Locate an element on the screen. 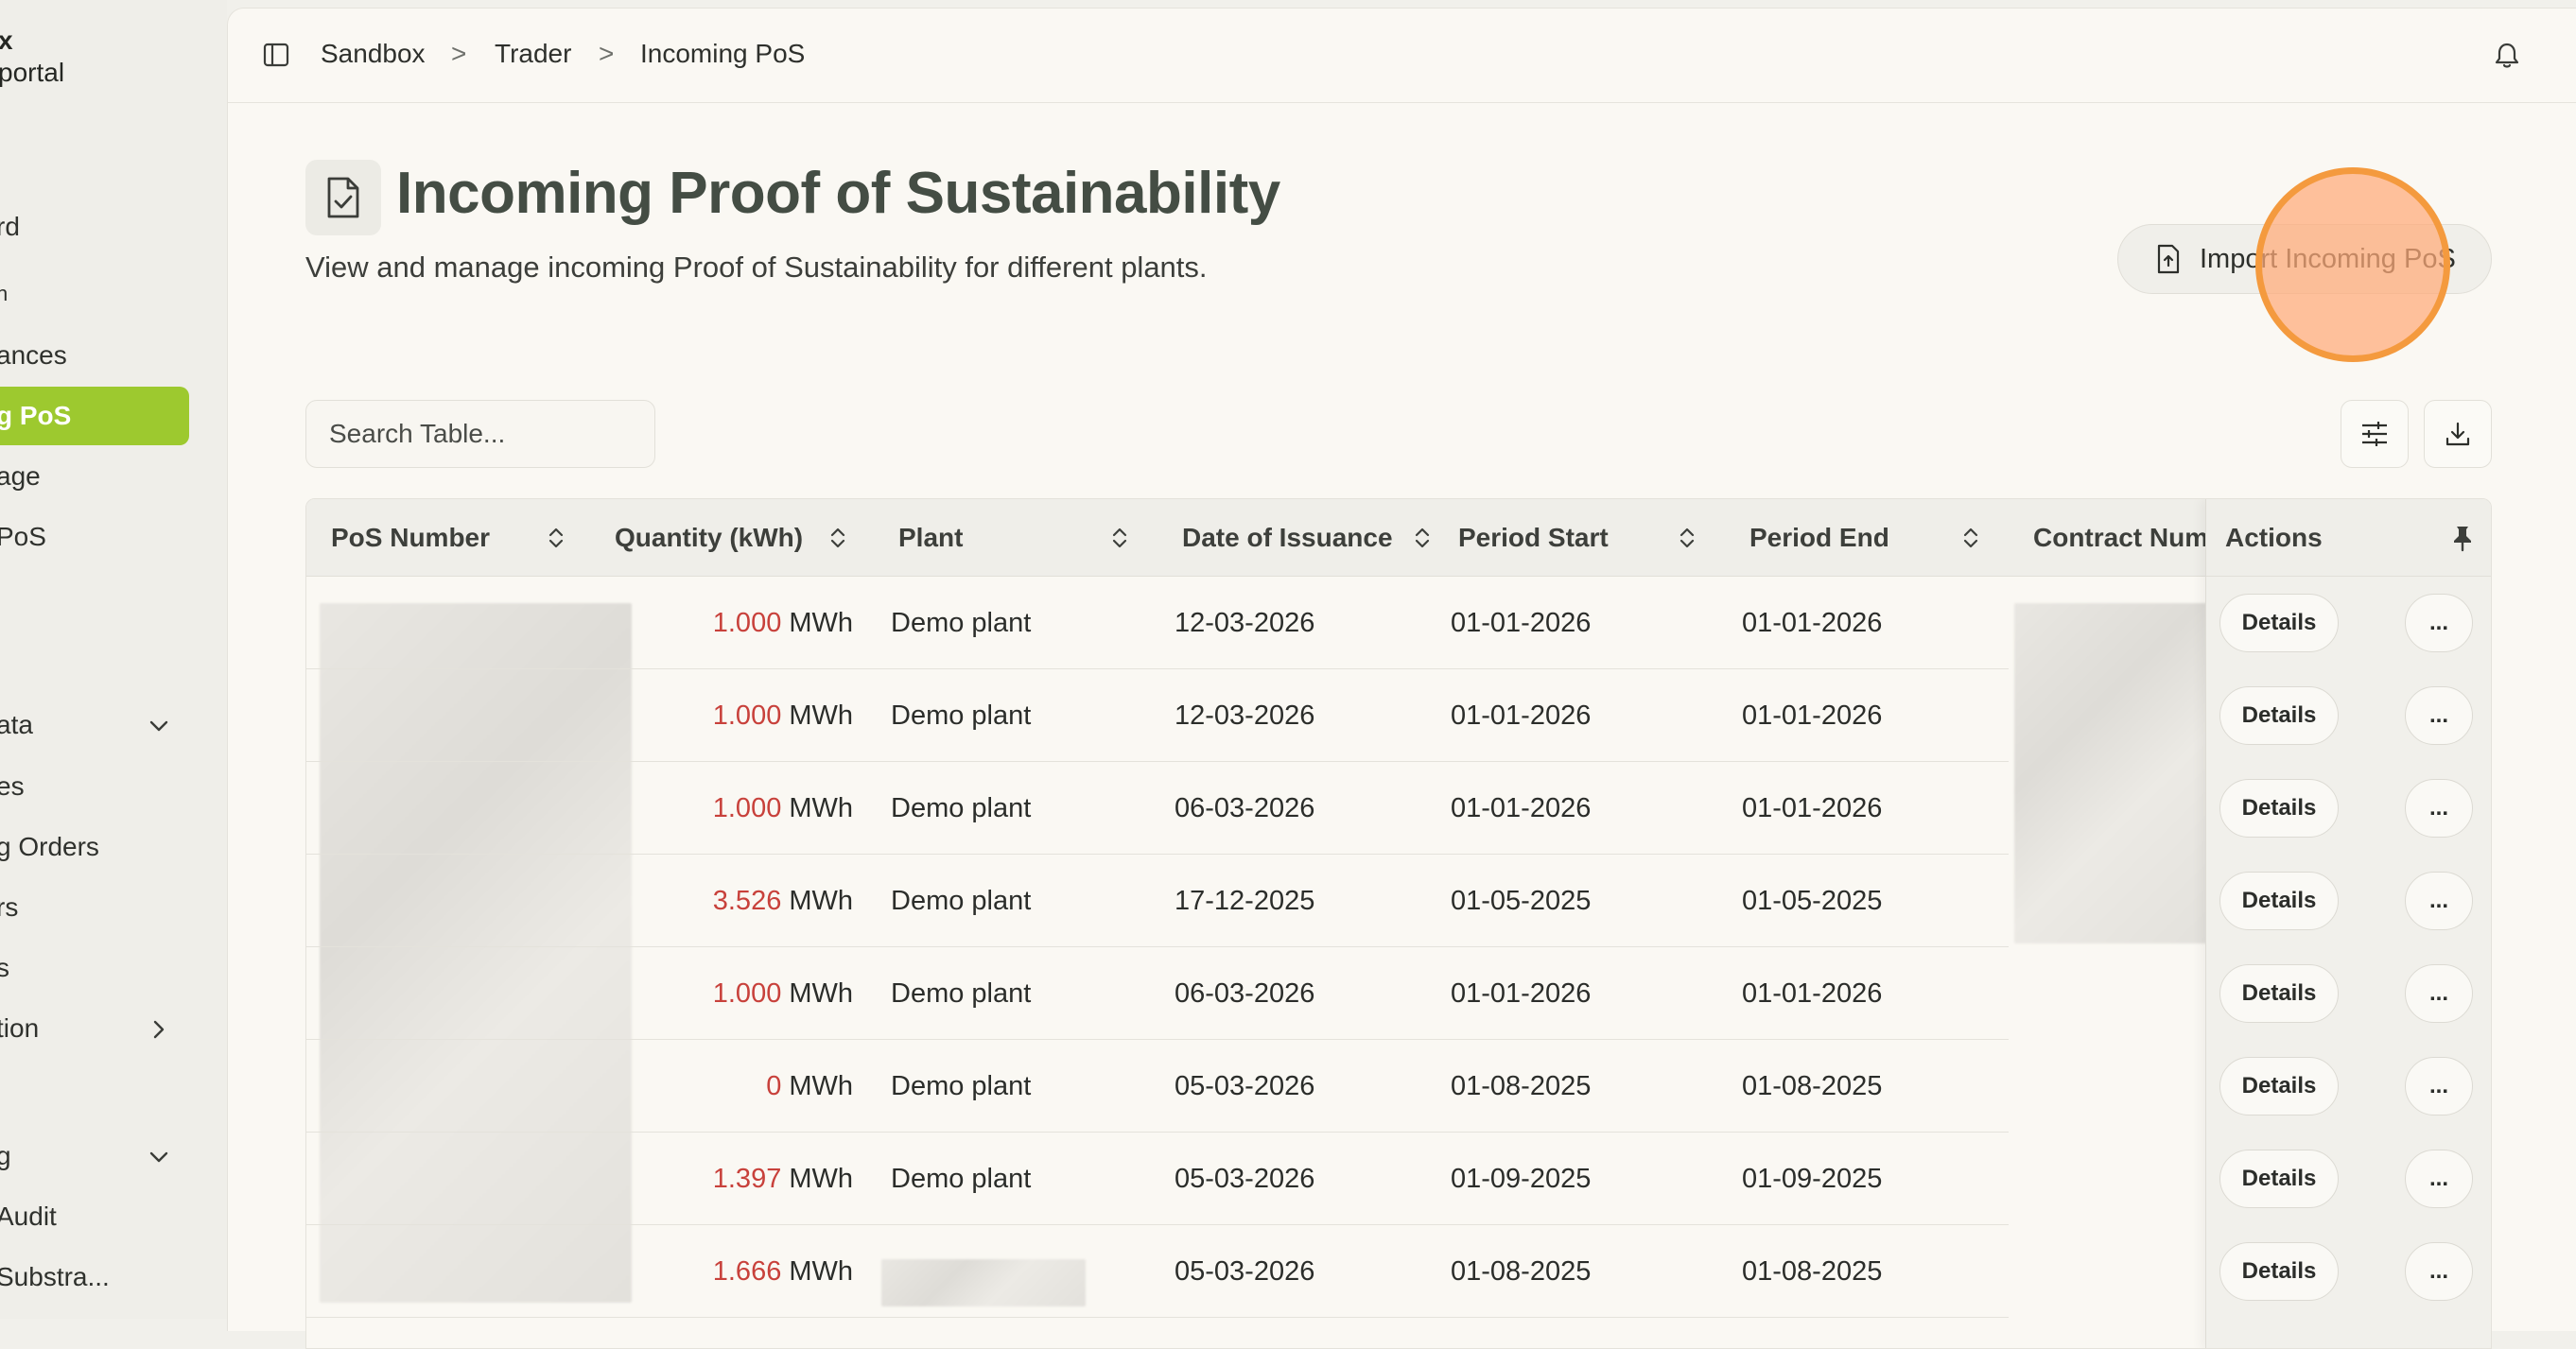 The image size is (2576, 1349). sidebar-toggle-icon is located at coordinates (276, 55).